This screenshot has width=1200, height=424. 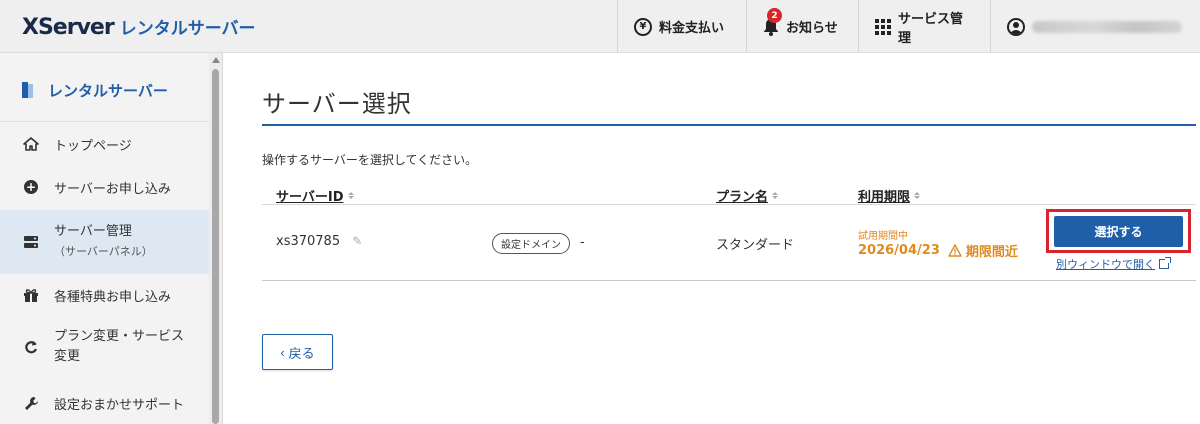 I want to click on sidebar-item-label: 各種特典お申し込み, so click(x=113, y=297).